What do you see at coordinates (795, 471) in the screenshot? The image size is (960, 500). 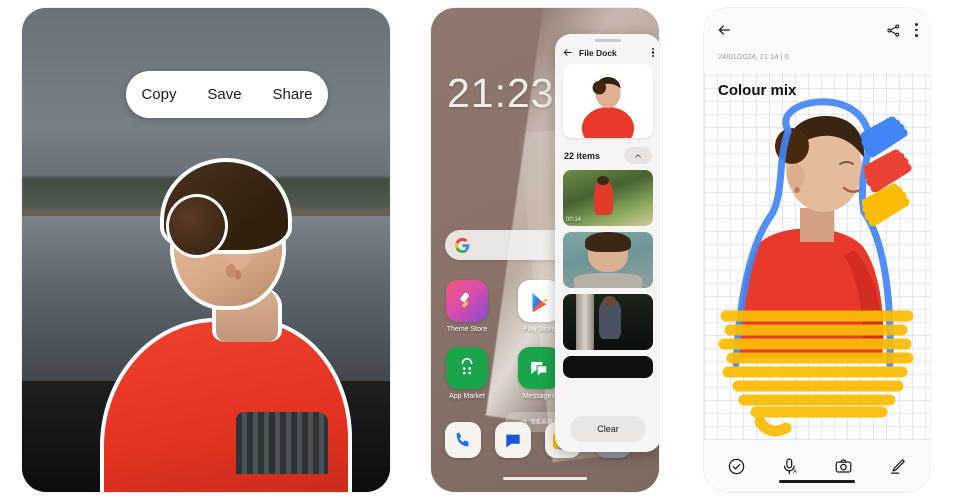 I see `svg-text: A` at bounding box center [795, 471].